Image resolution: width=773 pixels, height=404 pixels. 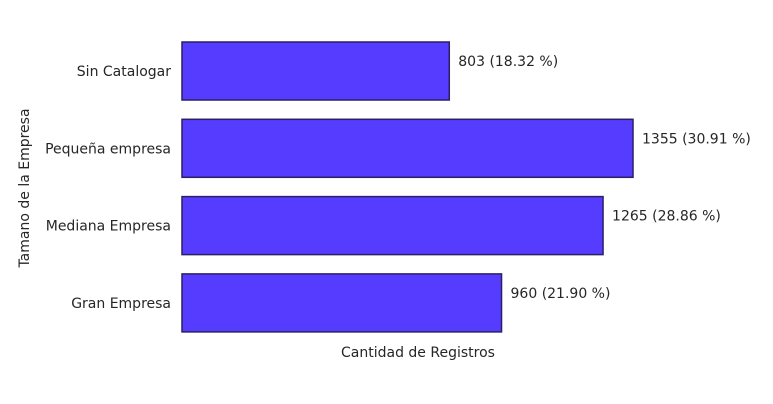 I want to click on y-tick-label-1: Pequeña empresa, so click(x=108, y=149).